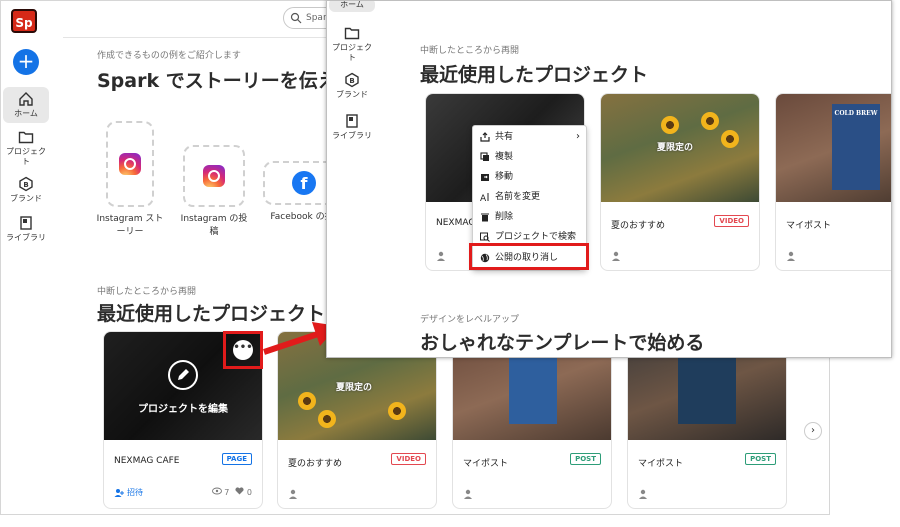 This screenshot has height=527, width=900. I want to click on templates-title: おしゃれなテンプレートで始める, so click(562, 343).